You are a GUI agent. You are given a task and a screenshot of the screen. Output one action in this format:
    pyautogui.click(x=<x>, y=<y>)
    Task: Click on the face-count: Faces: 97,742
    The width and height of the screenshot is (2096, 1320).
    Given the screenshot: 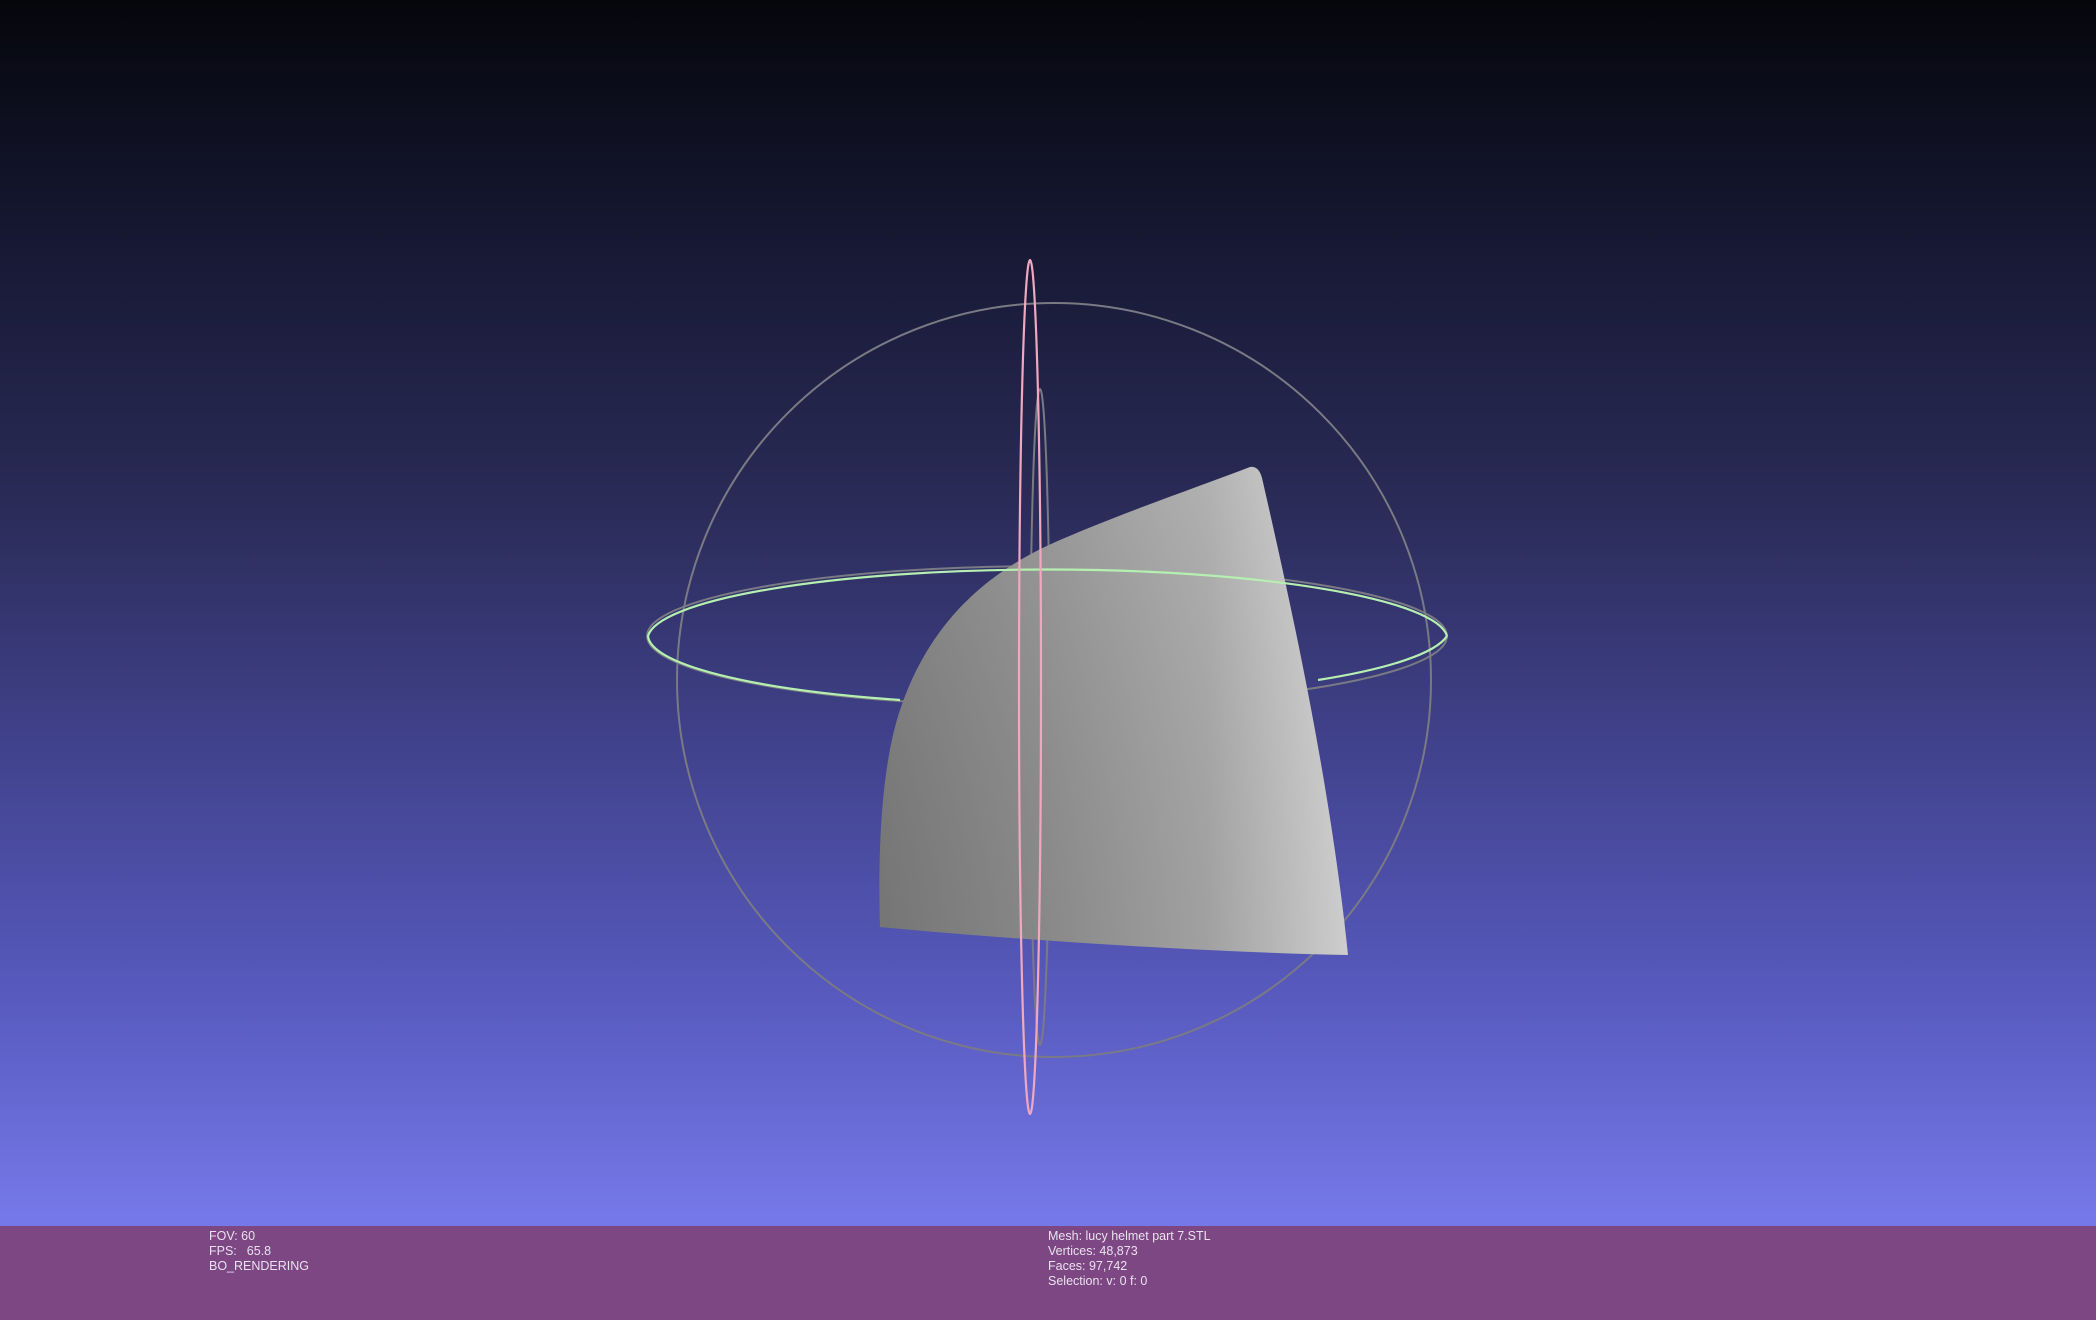 What is the action you would take?
    pyautogui.click(x=1088, y=1266)
    